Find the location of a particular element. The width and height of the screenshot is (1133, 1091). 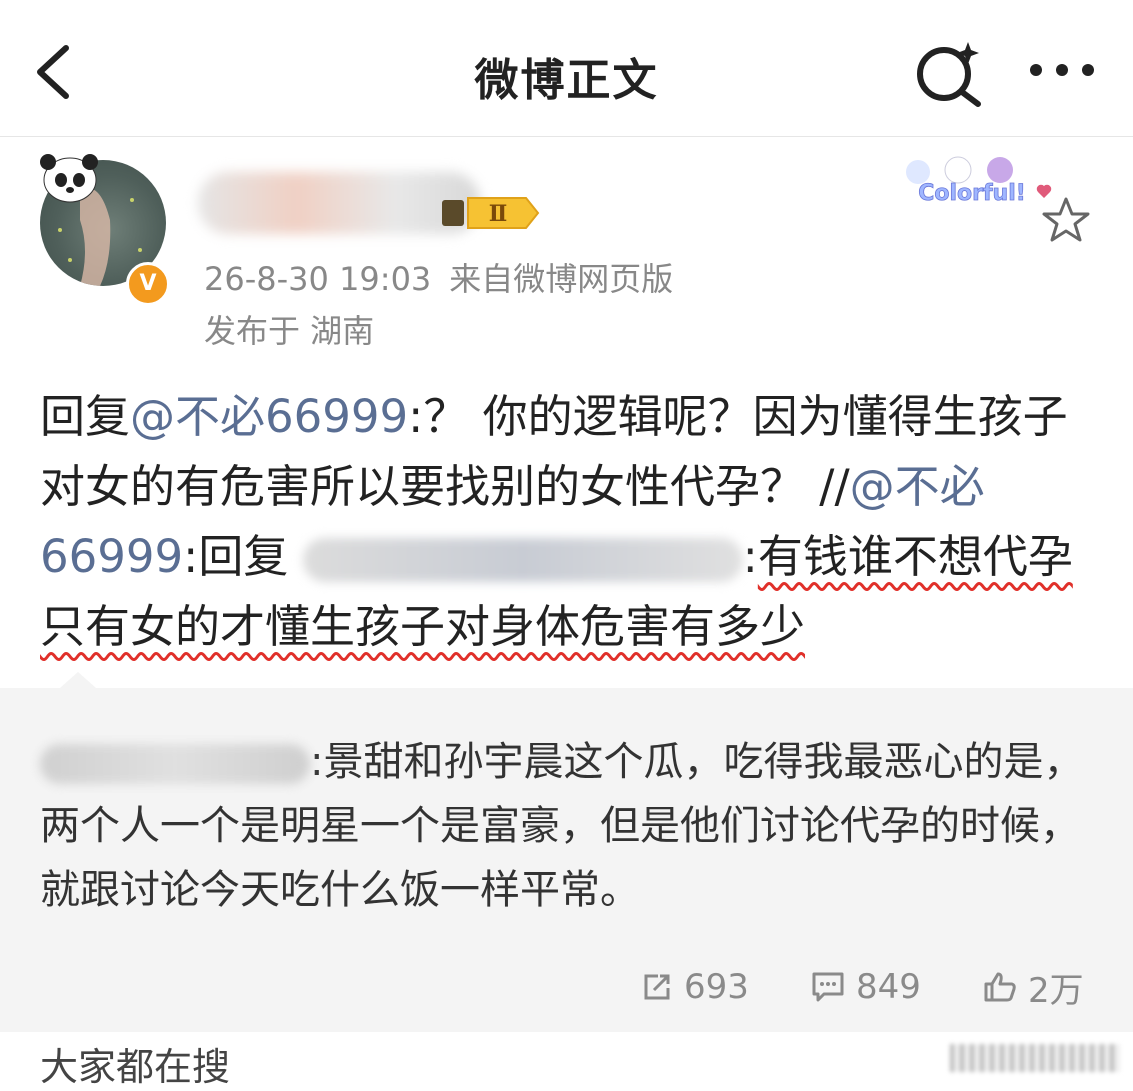

author-name-redacted is located at coordinates (339, 203).